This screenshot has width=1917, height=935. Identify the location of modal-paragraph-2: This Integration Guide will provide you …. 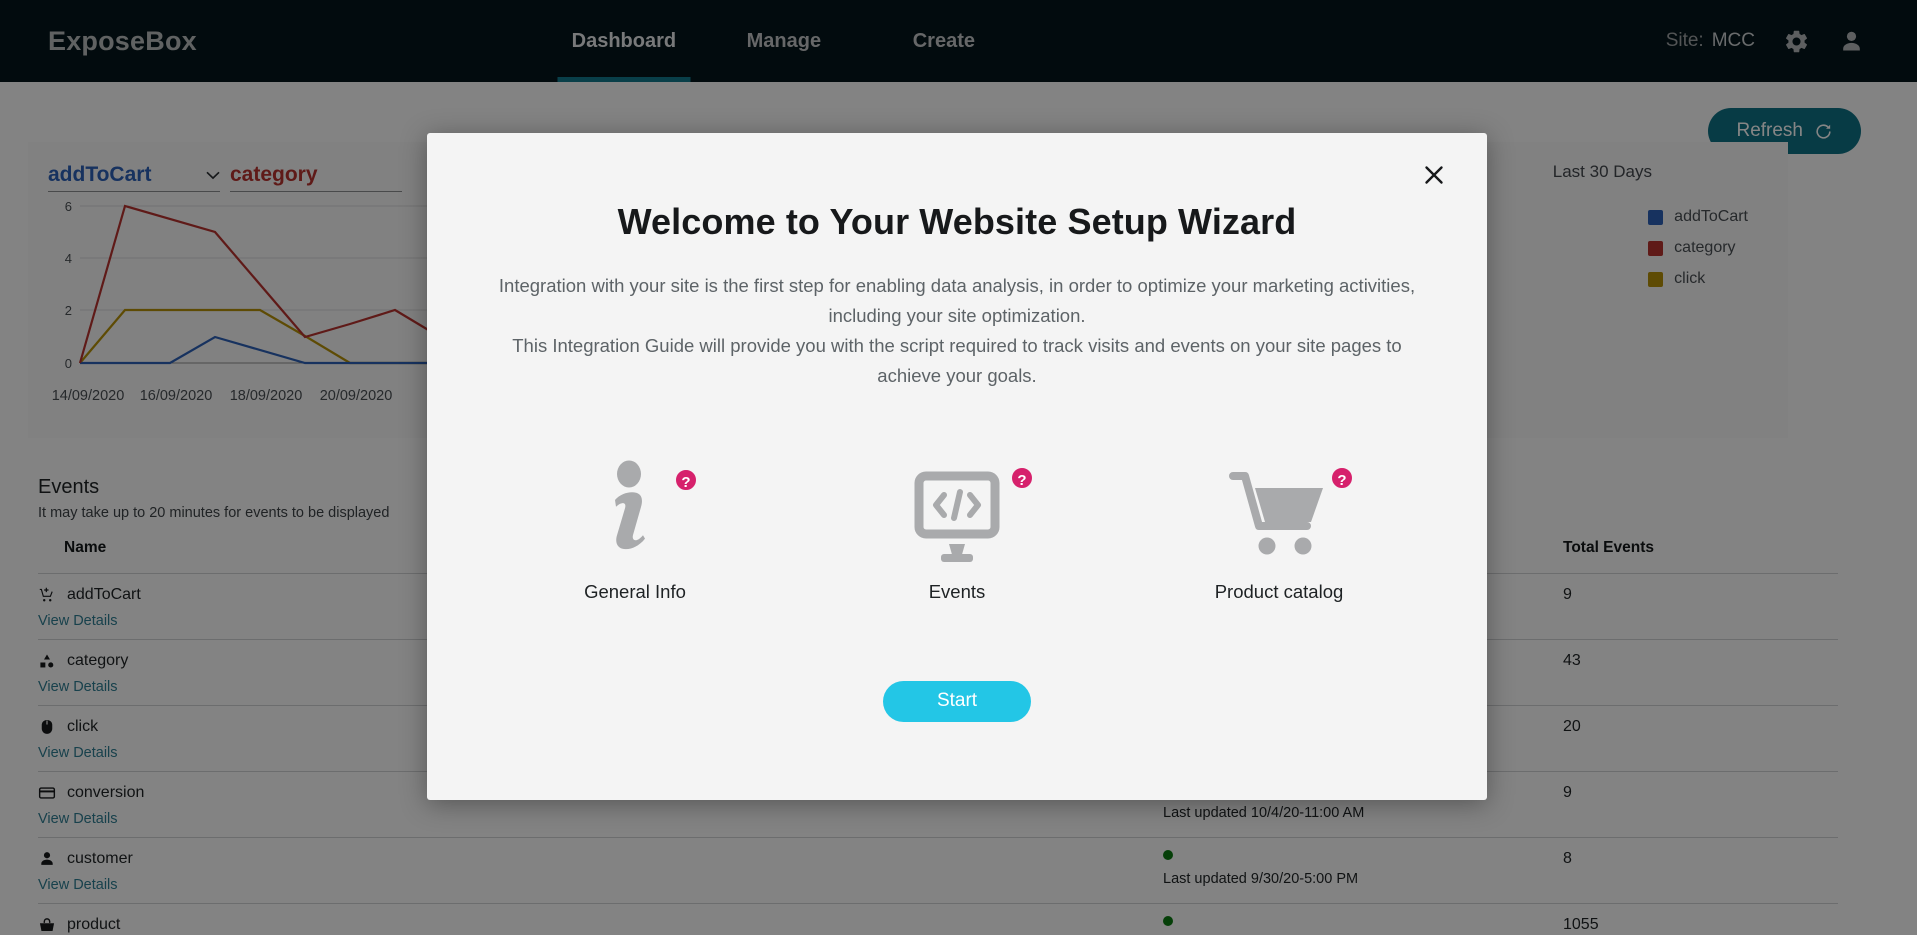
(957, 360).